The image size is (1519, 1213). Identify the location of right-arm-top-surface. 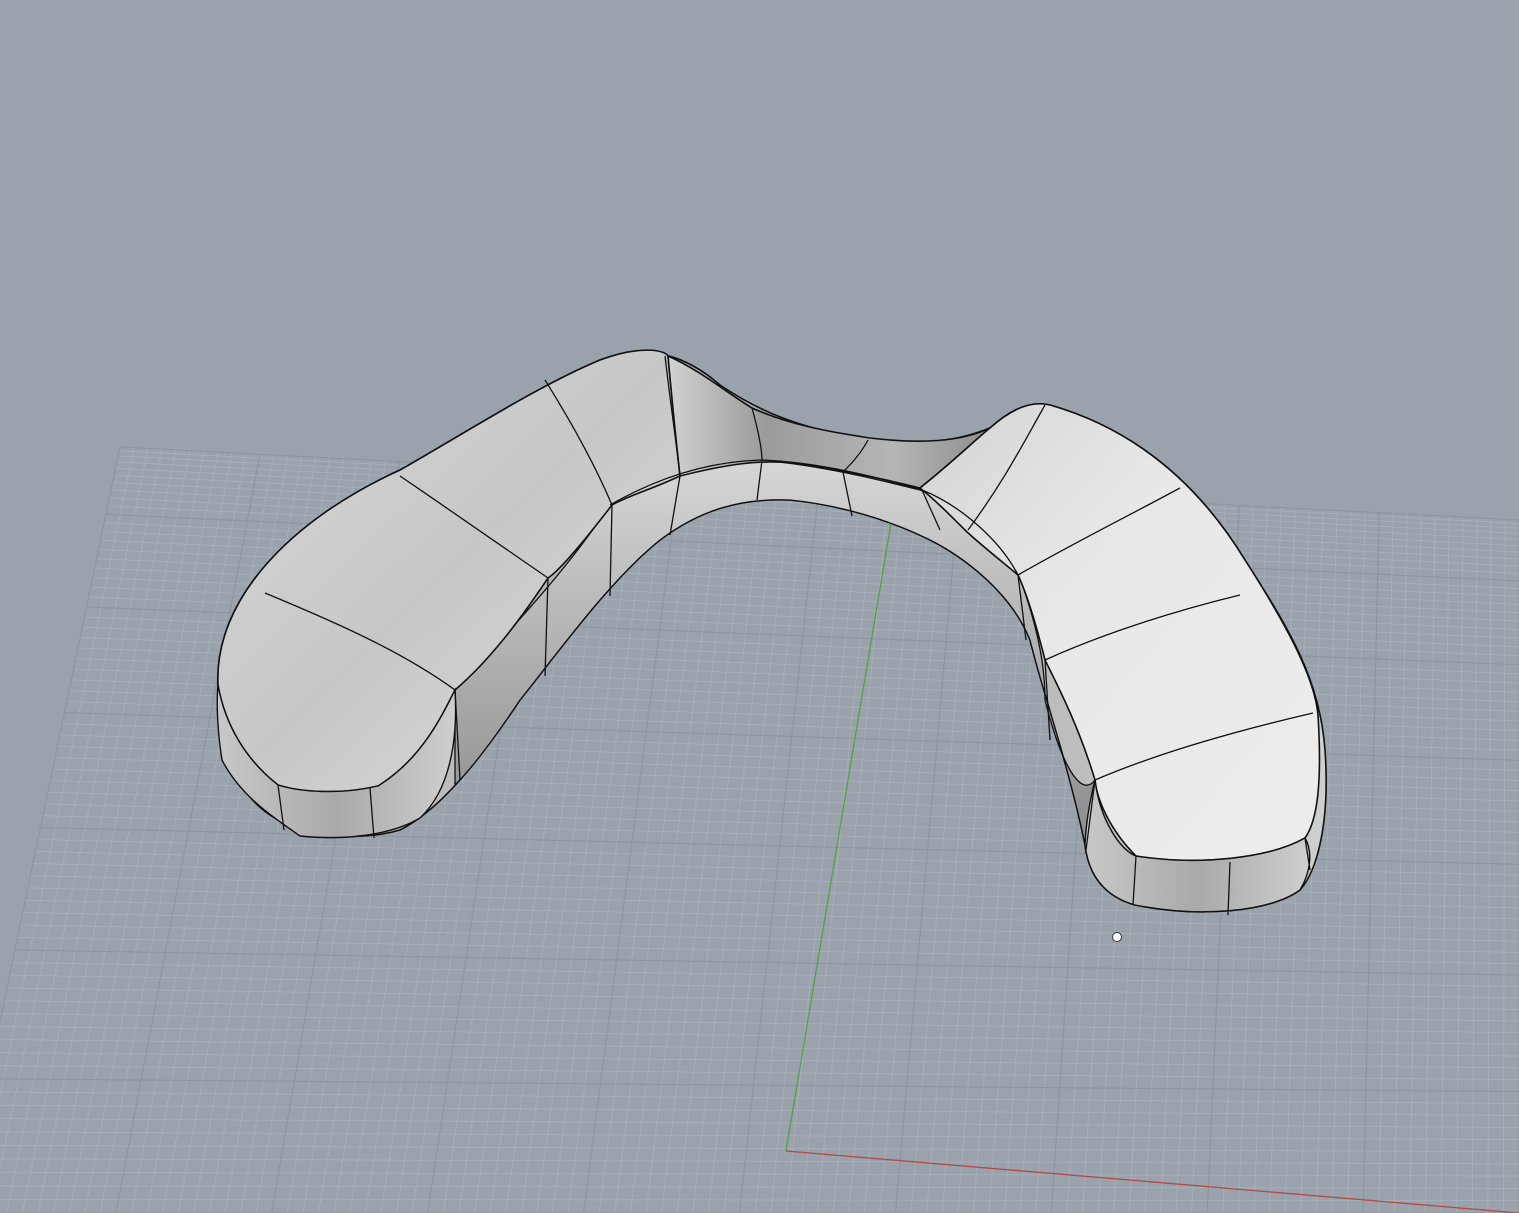
(1119, 632).